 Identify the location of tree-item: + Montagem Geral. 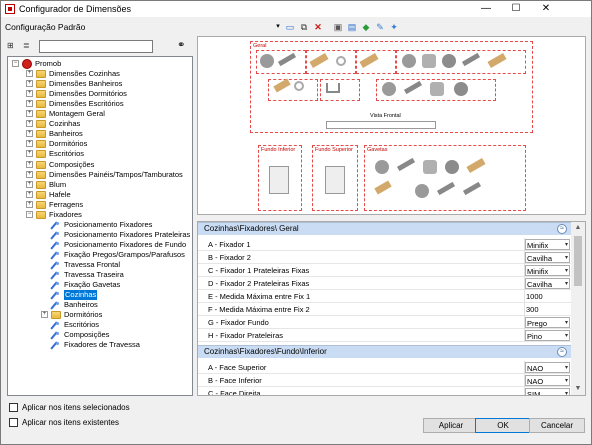
(100, 114).